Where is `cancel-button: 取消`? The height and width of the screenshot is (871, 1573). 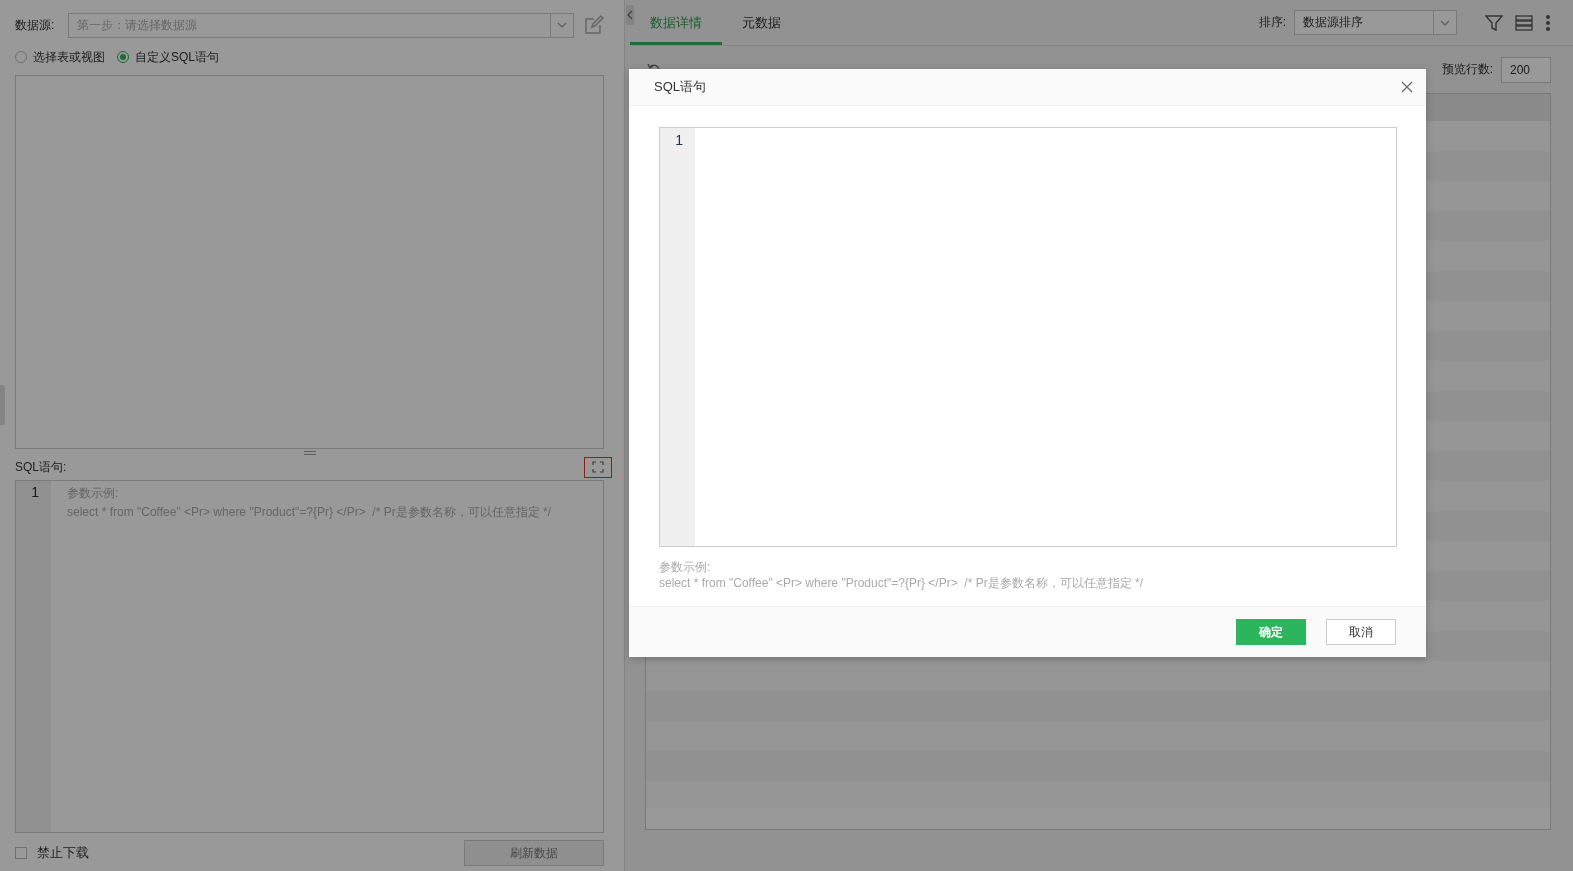
cancel-button: 取消 is located at coordinates (1361, 632).